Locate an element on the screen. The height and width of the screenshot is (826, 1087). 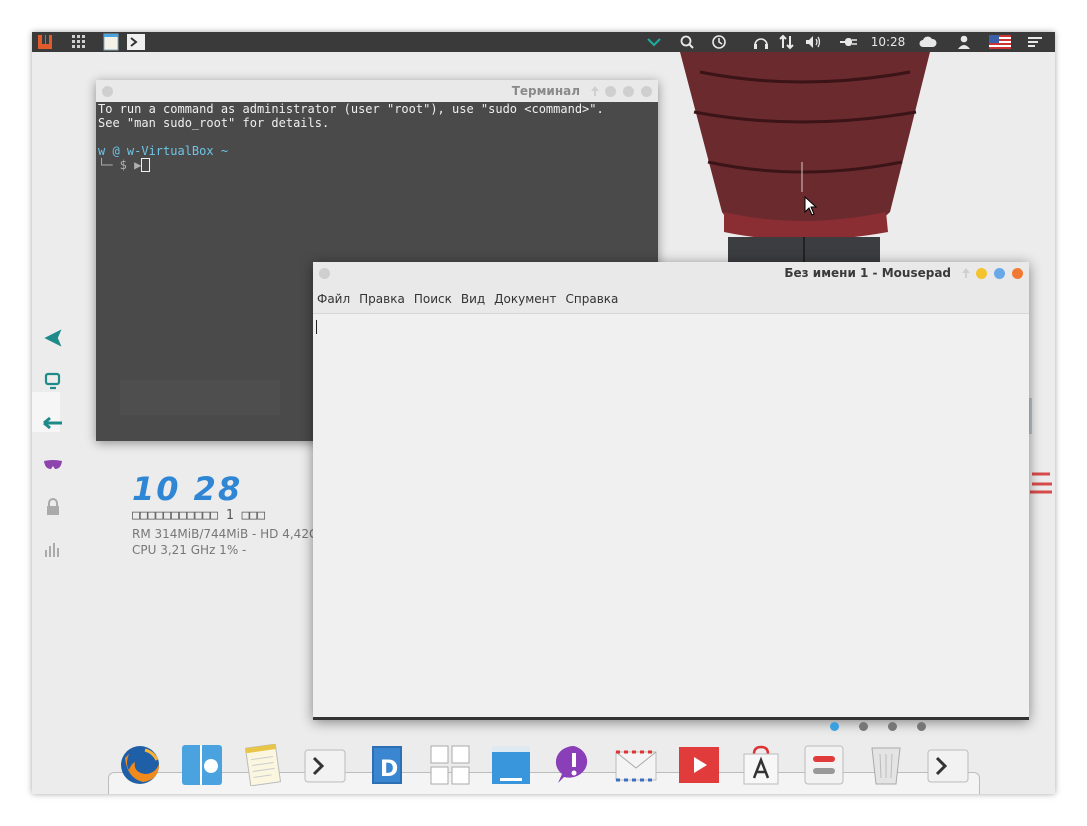
wallpaper-figure is located at coordinates (805, 172).